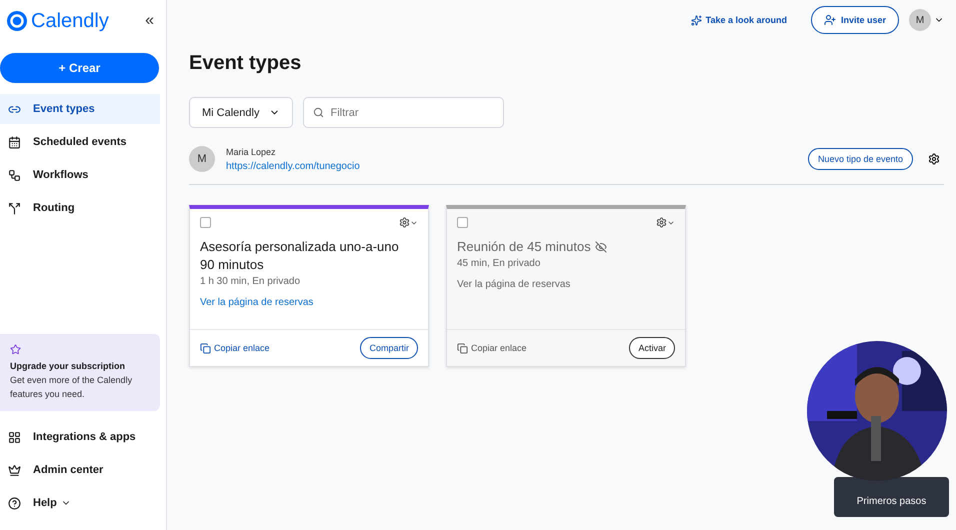 This screenshot has width=956, height=530. Describe the element at coordinates (17, 21) in the screenshot. I see `logo-icon` at that location.